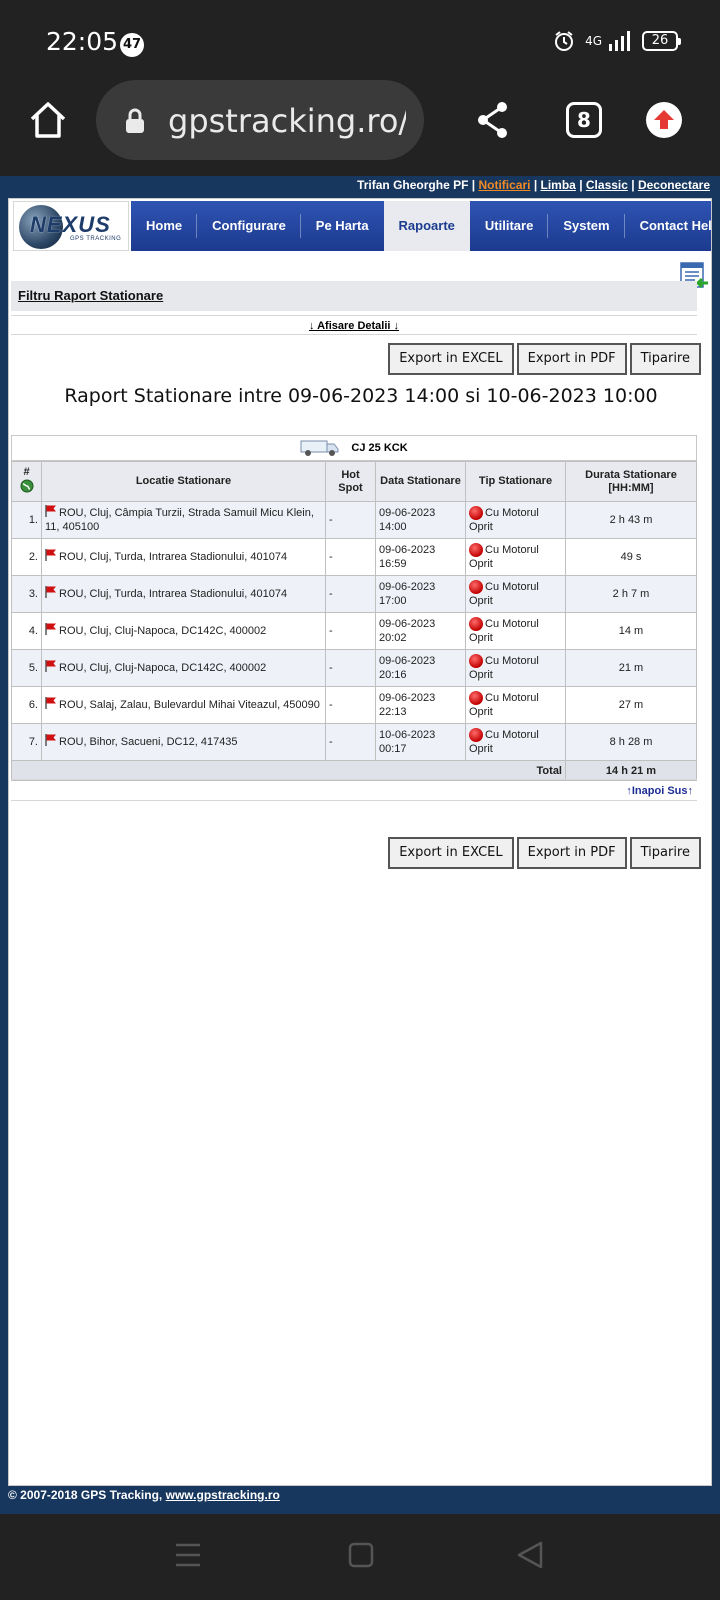 This screenshot has height=1600, width=720. What do you see at coordinates (631, 481) in the screenshot?
I see `header-durata: Durata Stationare [HH:MM]` at bounding box center [631, 481].